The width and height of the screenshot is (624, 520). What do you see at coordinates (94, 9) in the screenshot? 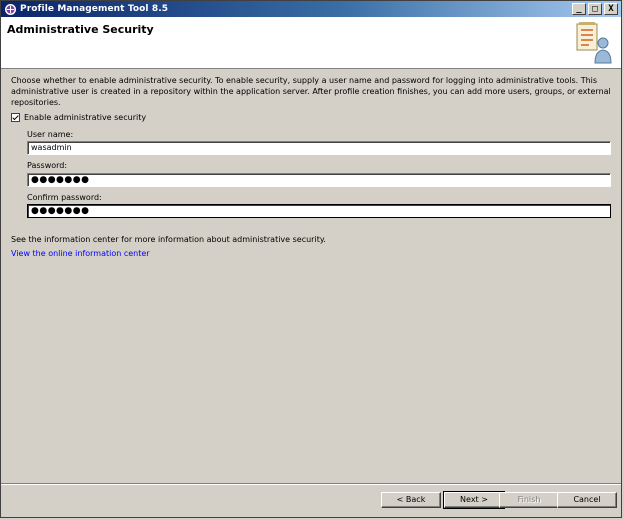
I see `window-title: Profile Management Tool 8.5` at bounding box center [94, 9].